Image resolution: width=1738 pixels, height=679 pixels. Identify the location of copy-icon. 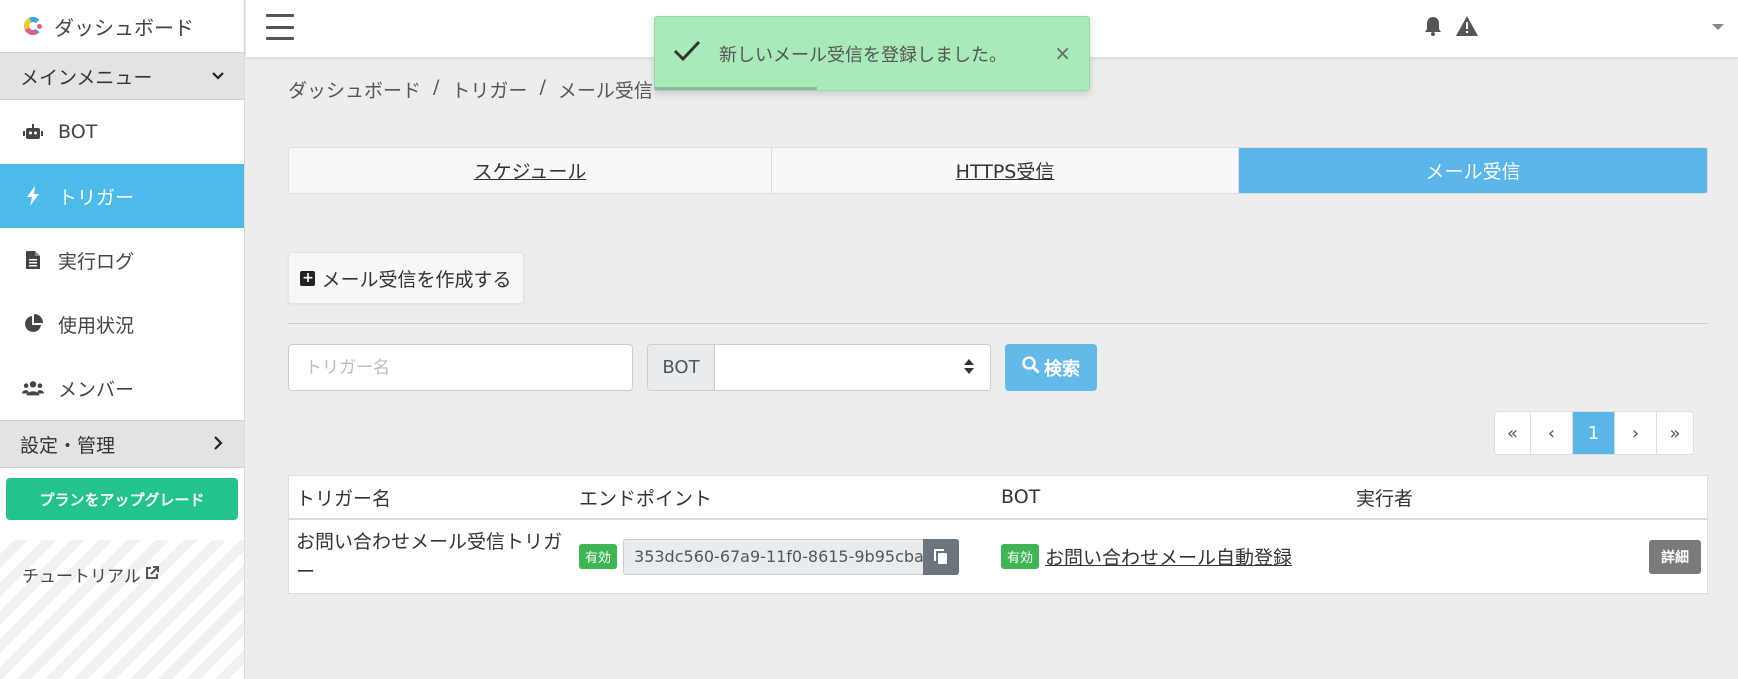
(941, 556).